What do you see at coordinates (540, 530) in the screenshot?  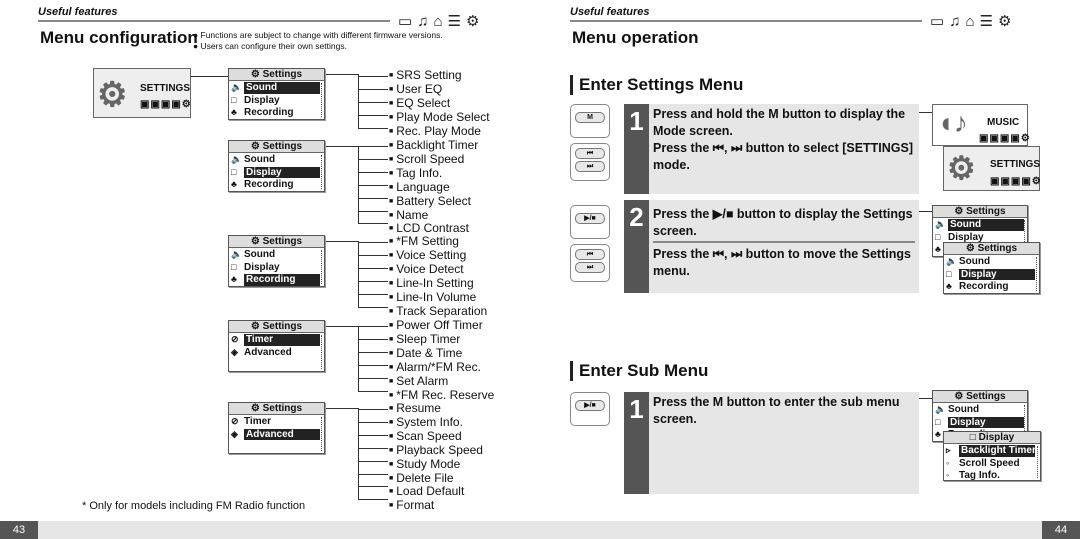 I see `footer-bar` at bounding box center [540, 530].